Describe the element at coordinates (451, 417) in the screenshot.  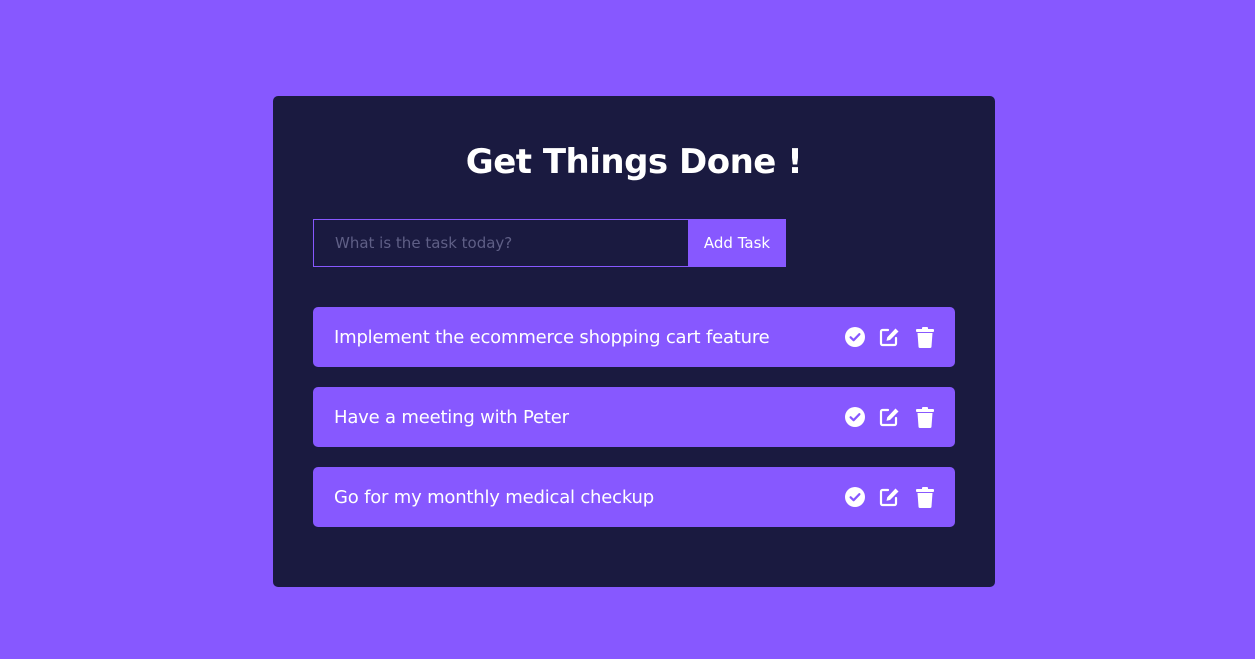
I see `todo-text: Have a meeting with Peter` at that location.